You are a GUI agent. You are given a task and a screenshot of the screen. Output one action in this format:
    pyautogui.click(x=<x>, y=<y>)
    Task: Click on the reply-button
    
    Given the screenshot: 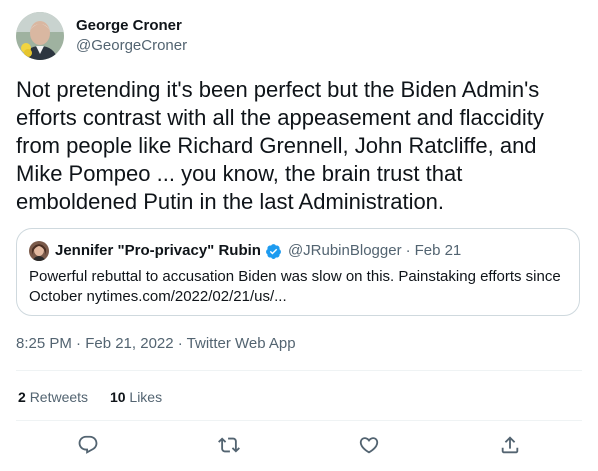 What is the action you would take?
    pyautogui.click(x=88, y=445)
    